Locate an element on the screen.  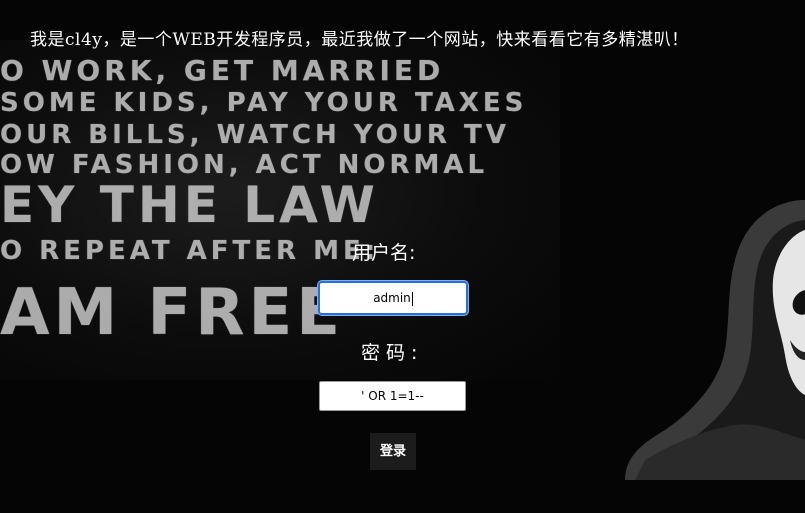
username-input: admin is located at coordinates (393, 298).